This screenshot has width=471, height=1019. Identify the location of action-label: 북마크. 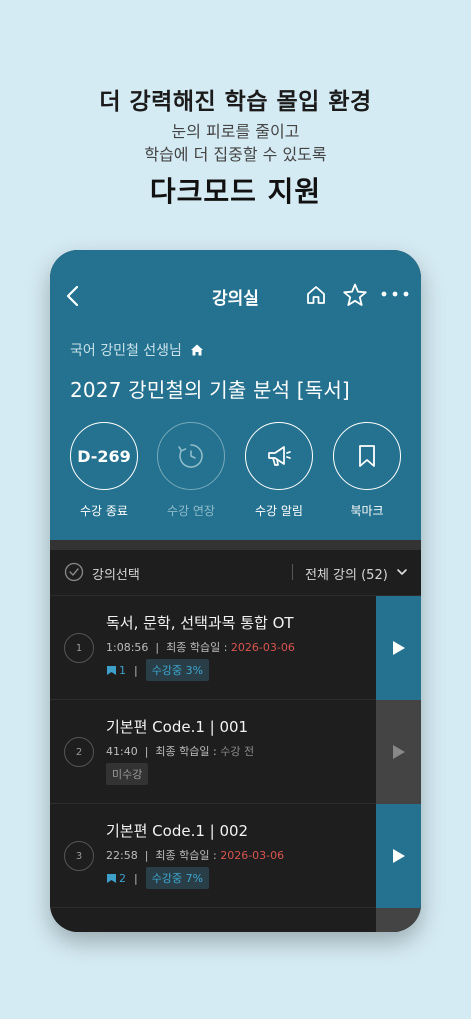
(367, 511).